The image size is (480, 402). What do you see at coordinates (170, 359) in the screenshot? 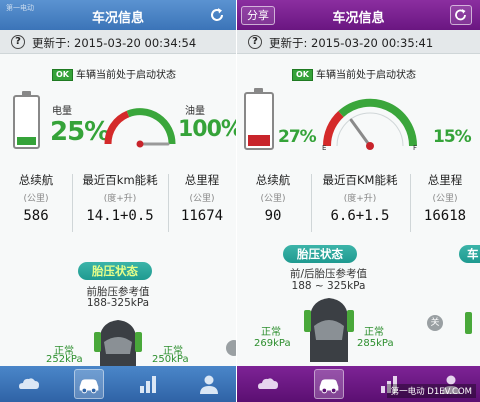
I see `tire-right-value: 250kPa` at bounding box center [170, 359].